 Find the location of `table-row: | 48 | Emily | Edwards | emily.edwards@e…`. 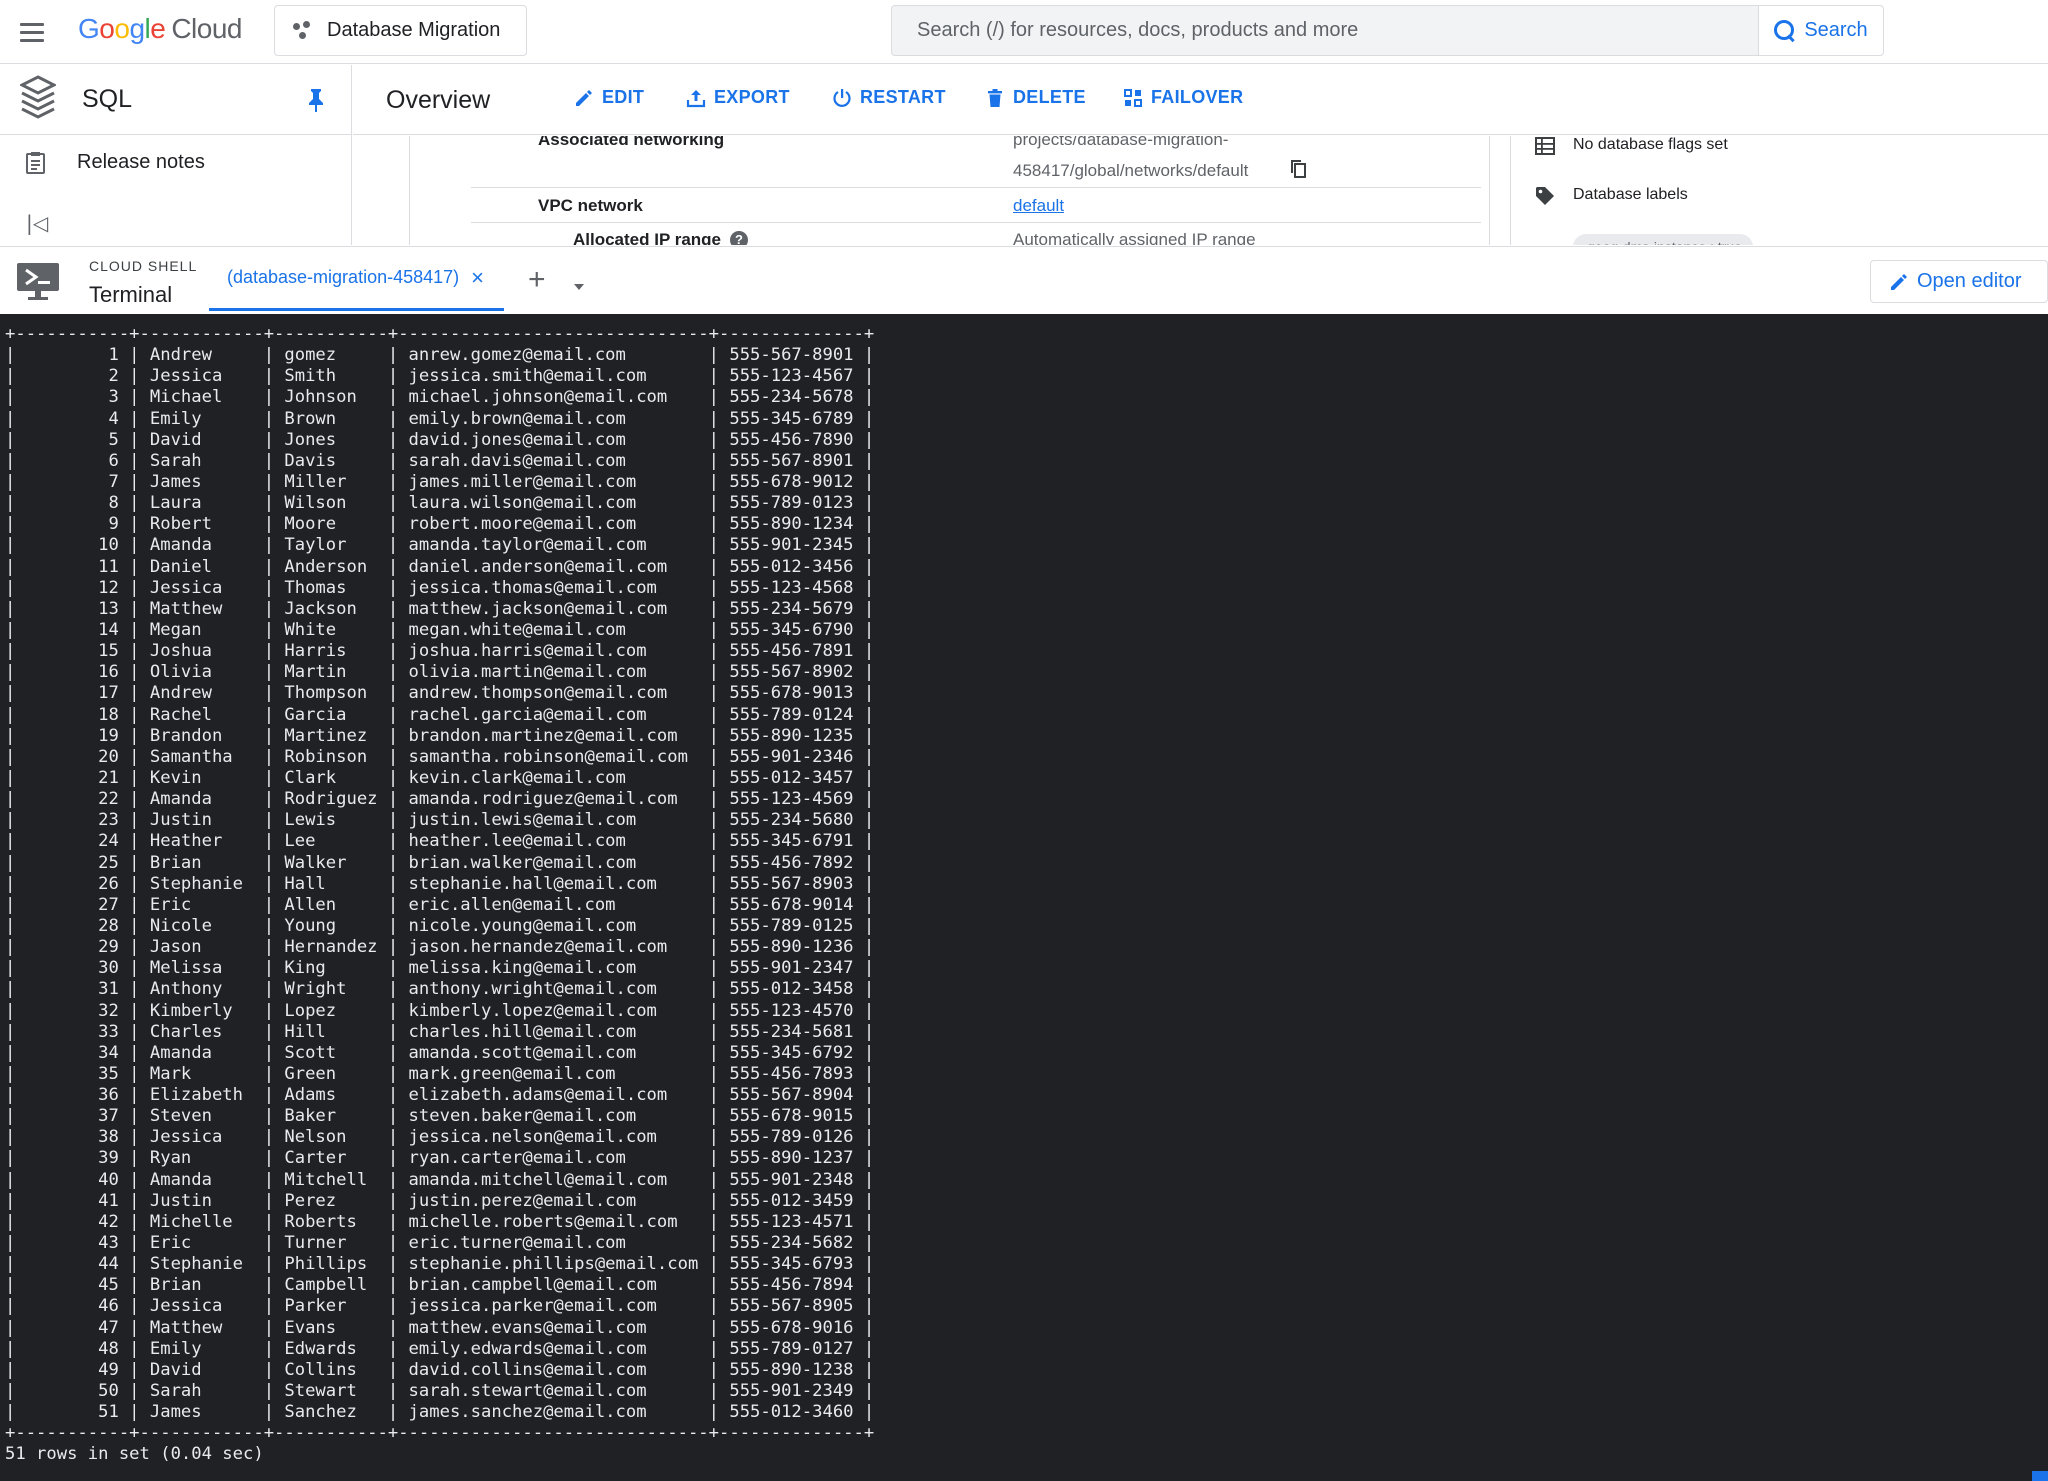

table-row: | 48 | Emily | Edwards | emily.edwards@e… is located at coordinates (440, 1348).